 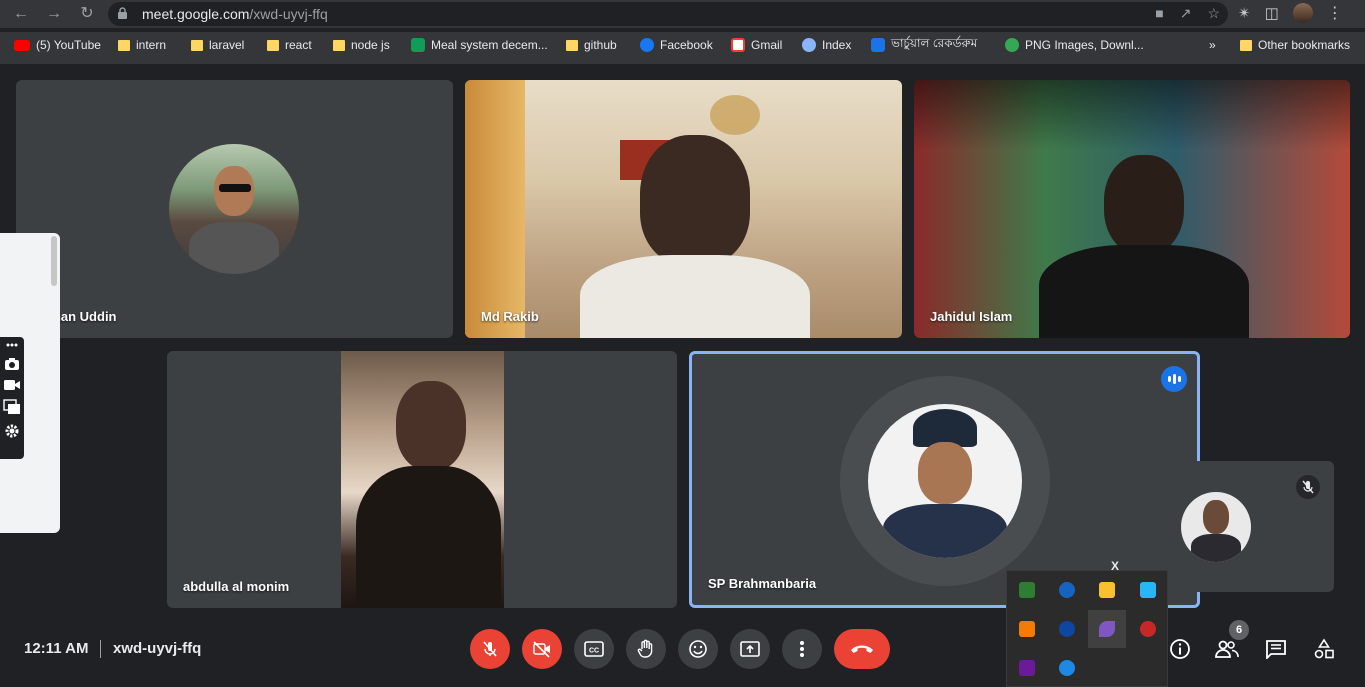 I want to click on bookmarks-overflow-button: », so click(x=1212, y=45).